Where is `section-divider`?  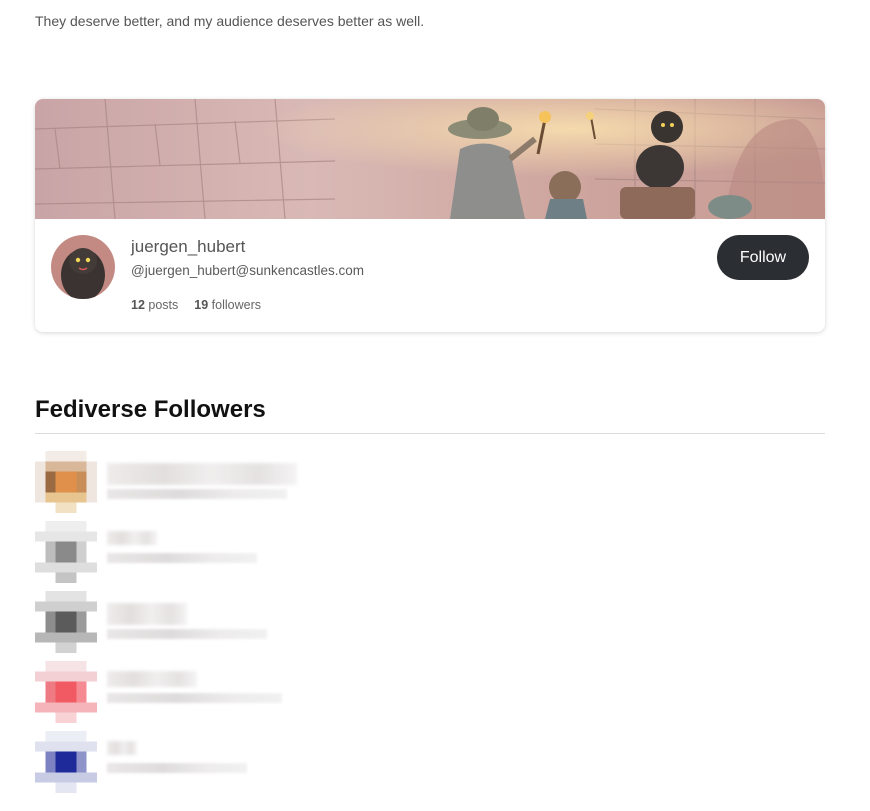 section-divider is located at coordinates (430, 433).